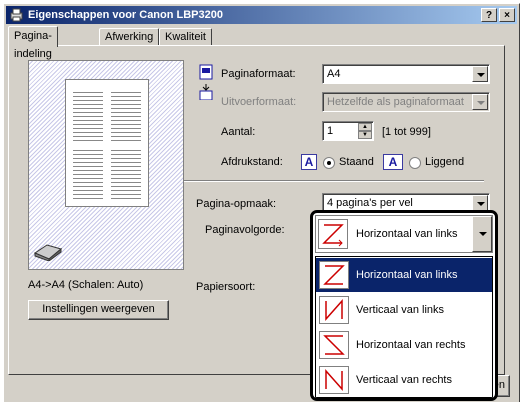 The height and width of the screenshot is (402, 523). I want to click on output-size-value: Hetzelfde als paginaformaat, so click(395, 102).